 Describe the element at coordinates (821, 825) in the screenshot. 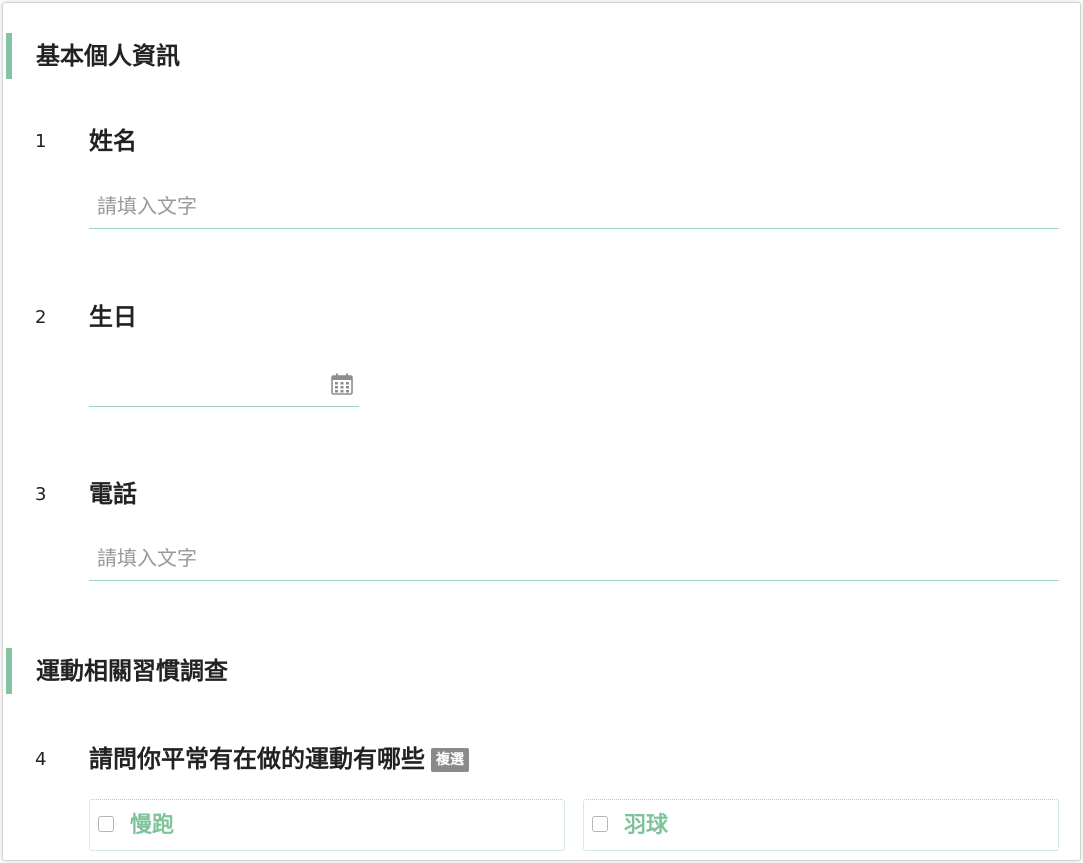

I see `option-badminton: 羽球` at that location.